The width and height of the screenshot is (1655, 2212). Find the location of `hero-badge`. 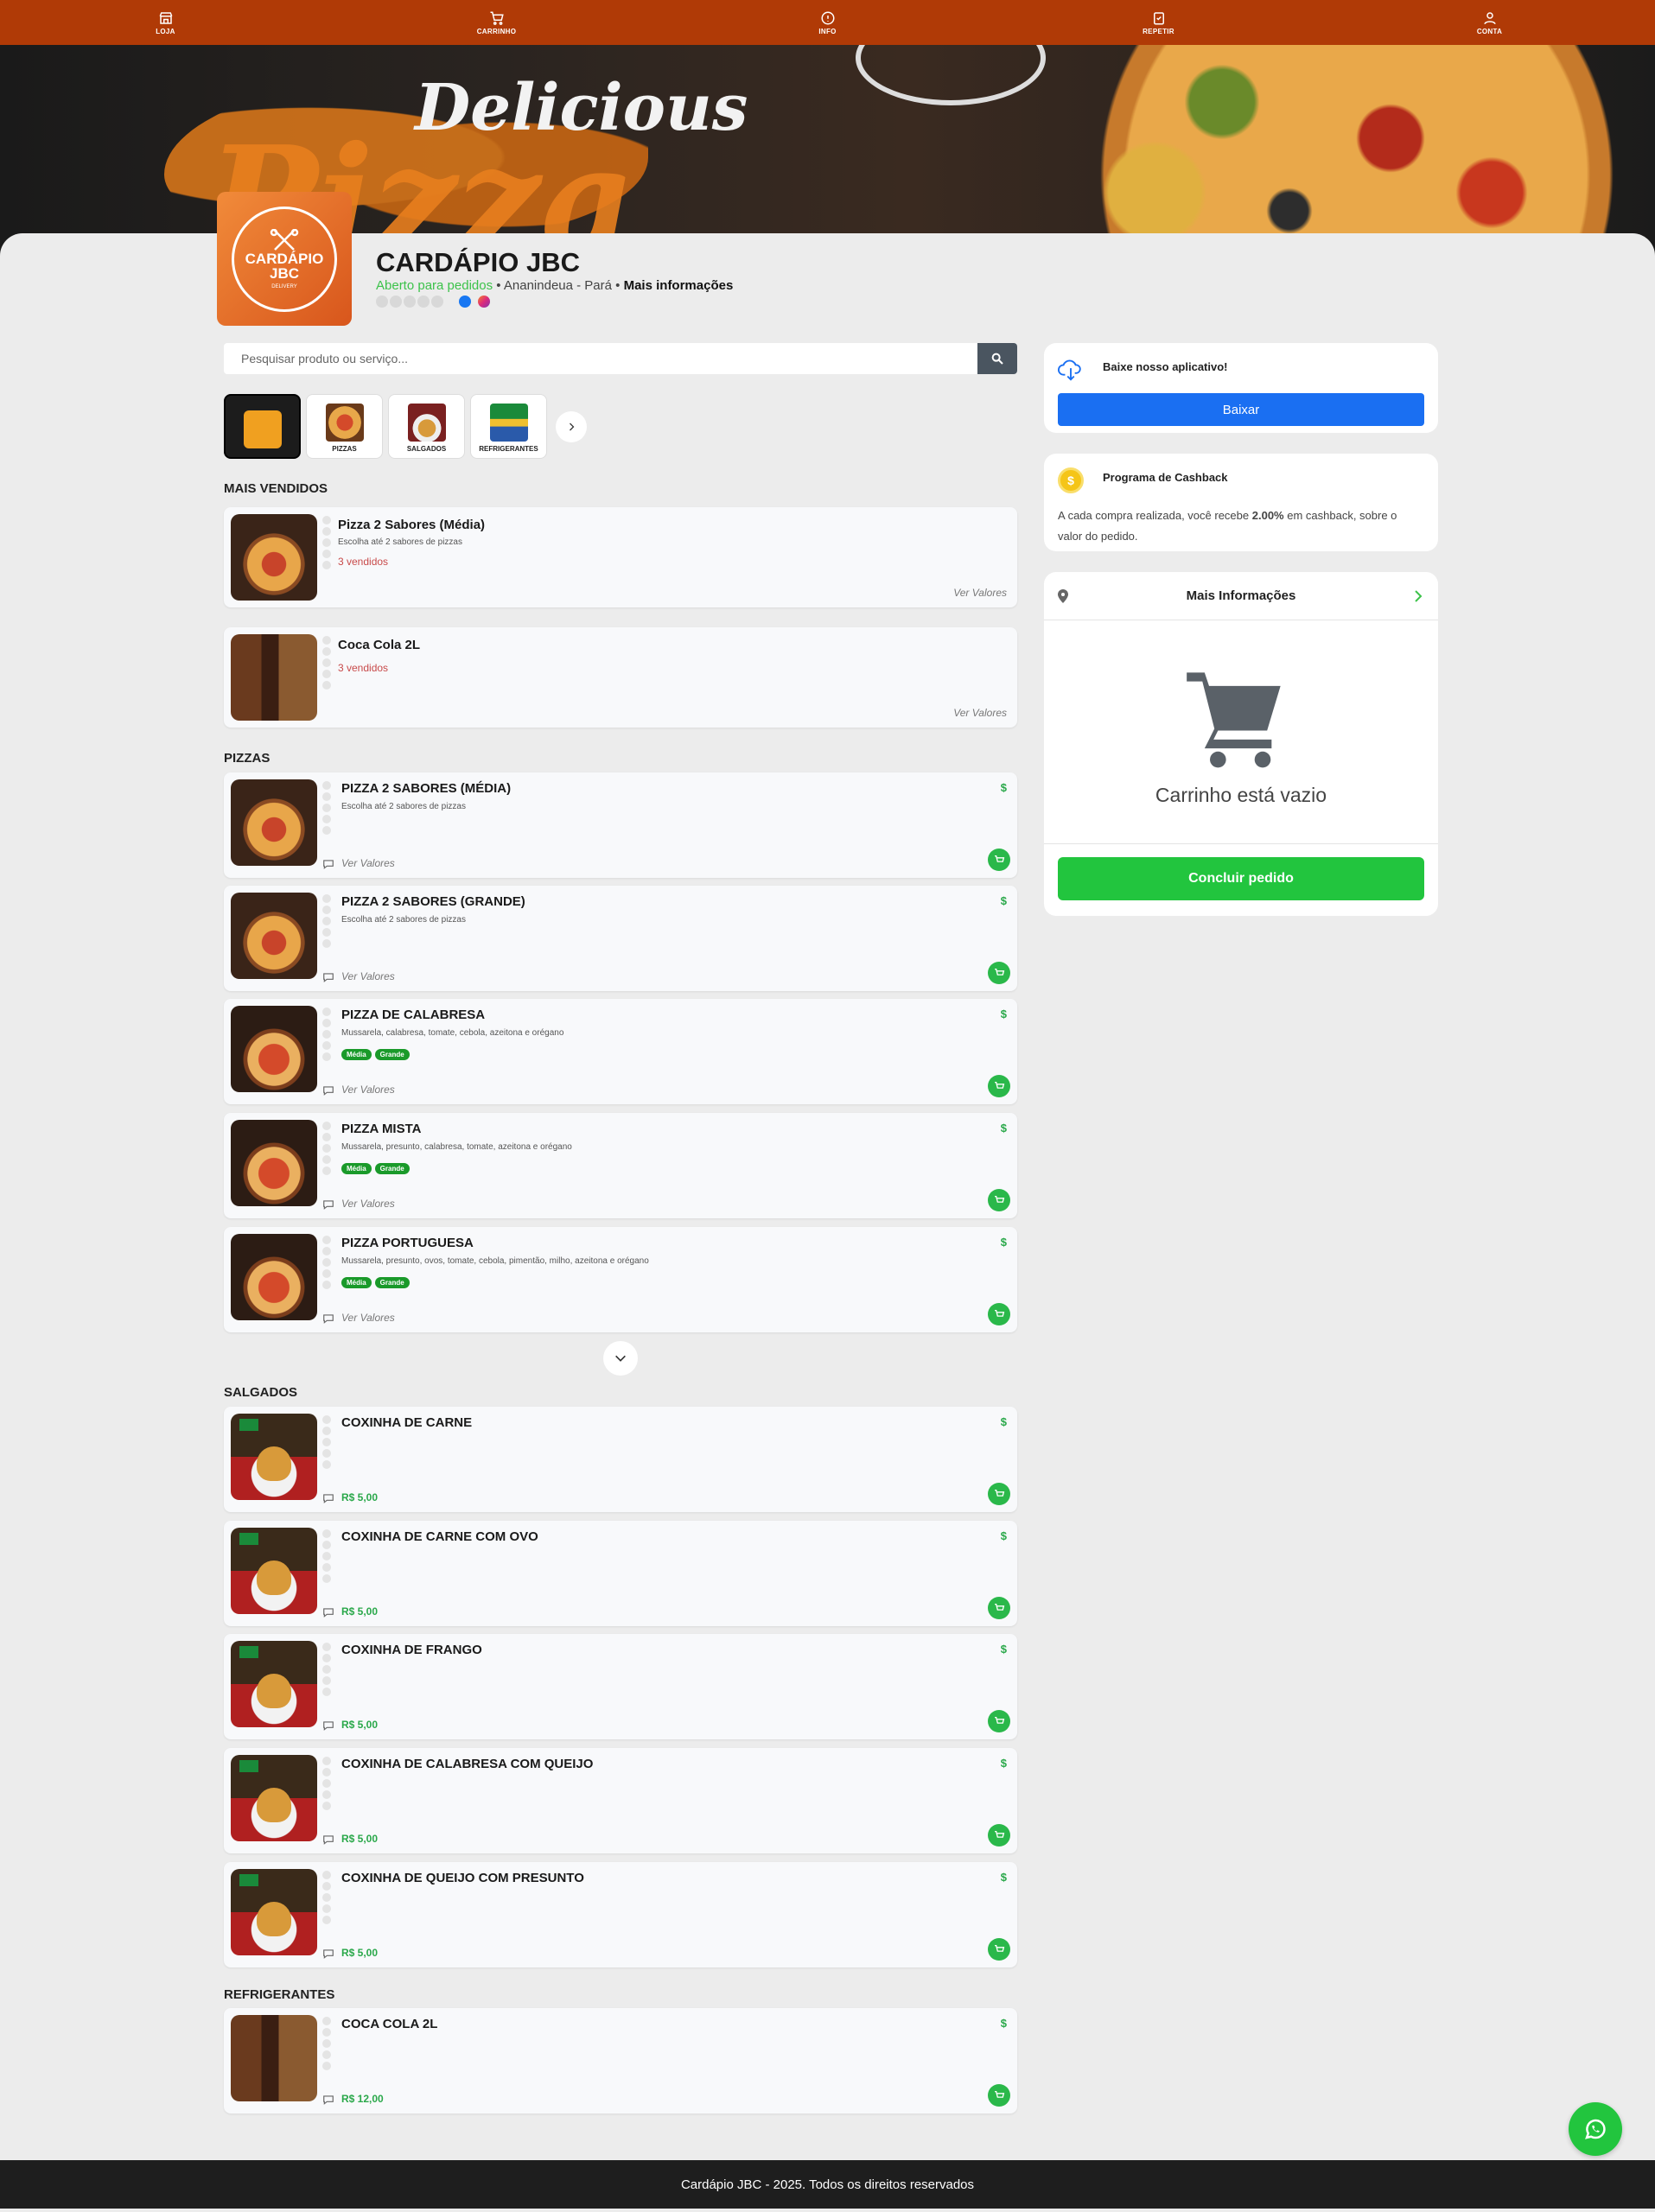

hero-badge is located at coordinates (951, 75).